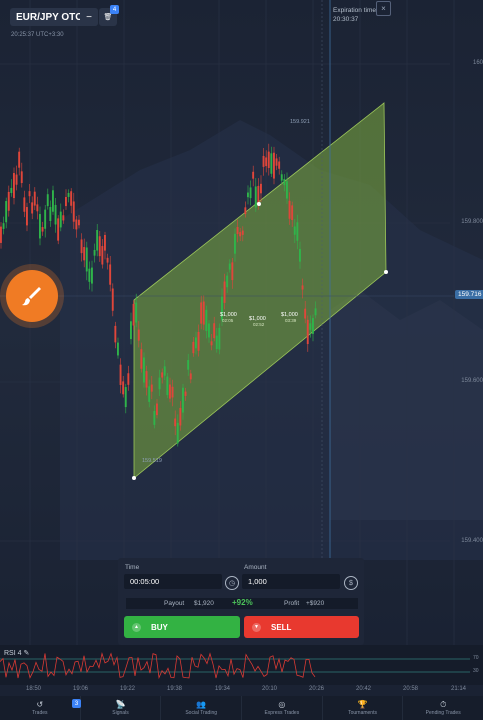 The width and height of the screenshot is (483, 720). I want to click on buy-button: ▲ BUY, so click(182, 627).